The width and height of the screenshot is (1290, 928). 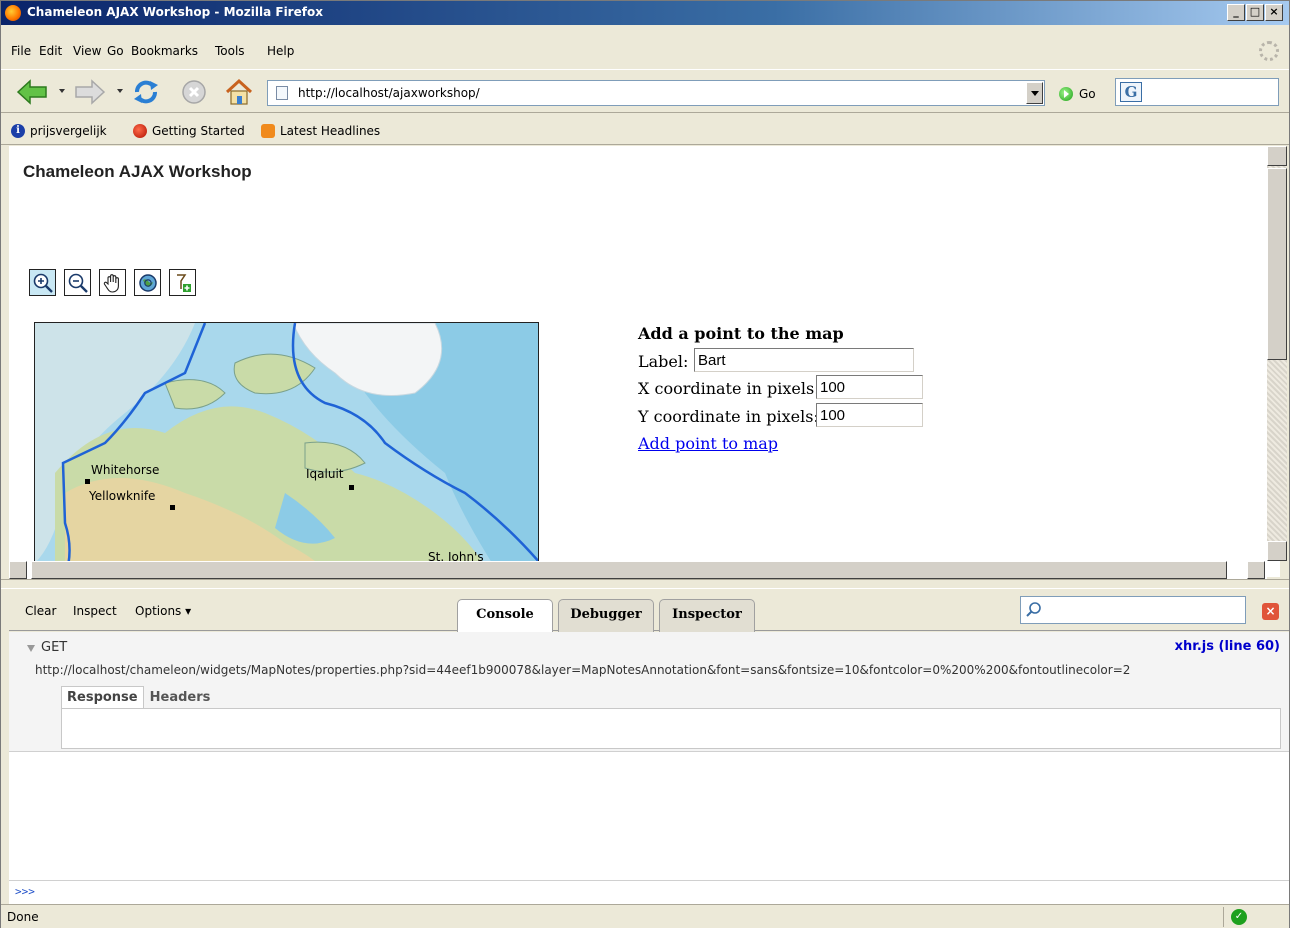 I want to click on bookmark-label: prijsvergelijk, so click(x=68, y=131).